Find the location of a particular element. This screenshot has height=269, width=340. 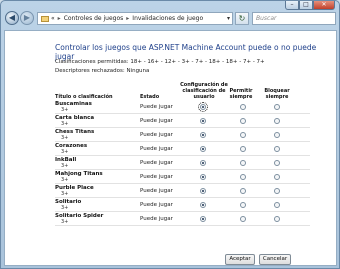

table-row: Corazones 3+ Puede jugar is located at coordinates (182, 149).